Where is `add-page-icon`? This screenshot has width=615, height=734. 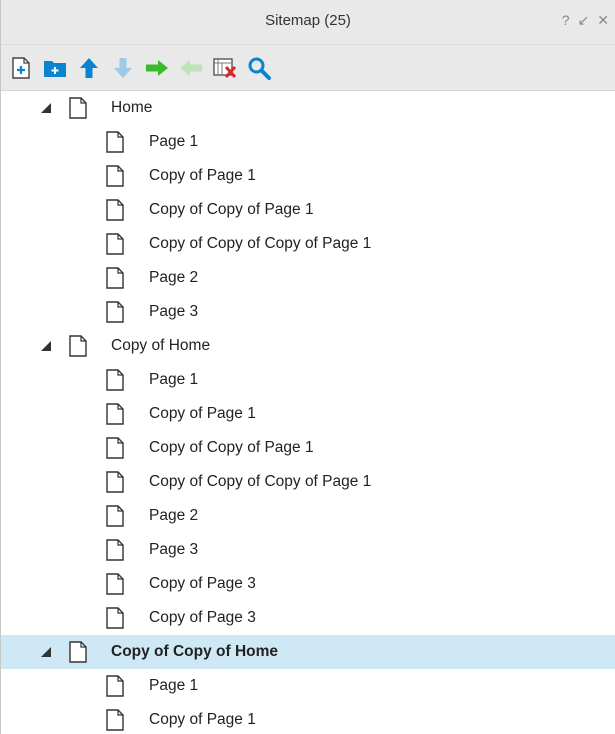
add-page-icon is located at coordinates (21, 68).